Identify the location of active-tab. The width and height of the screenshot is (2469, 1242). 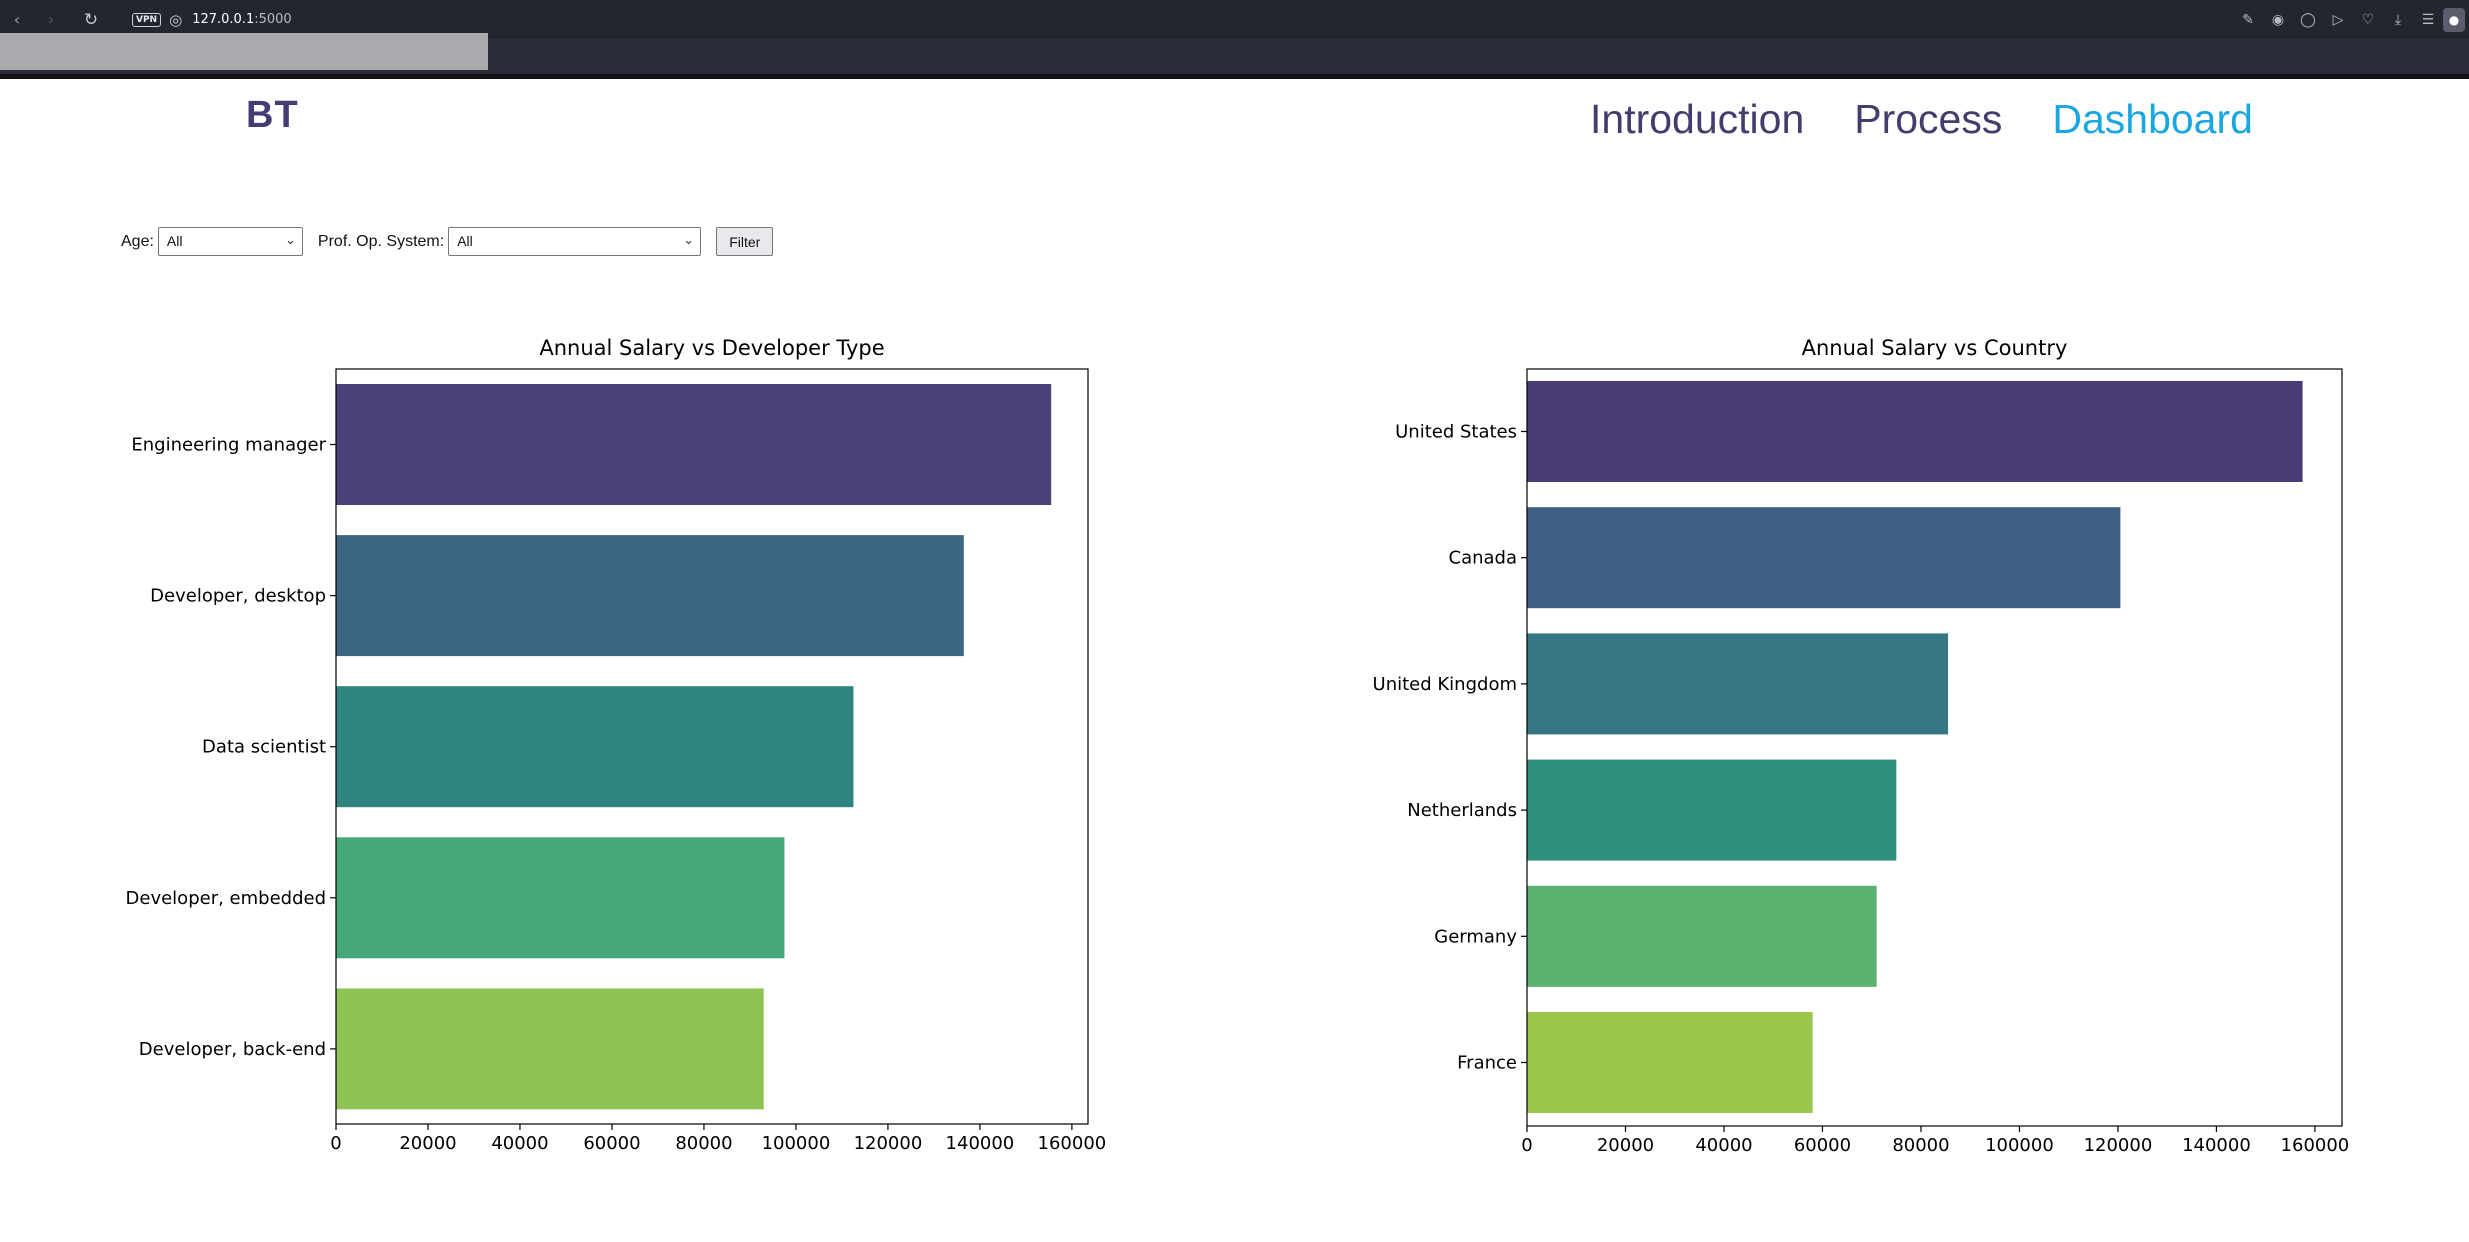
(244, 51).